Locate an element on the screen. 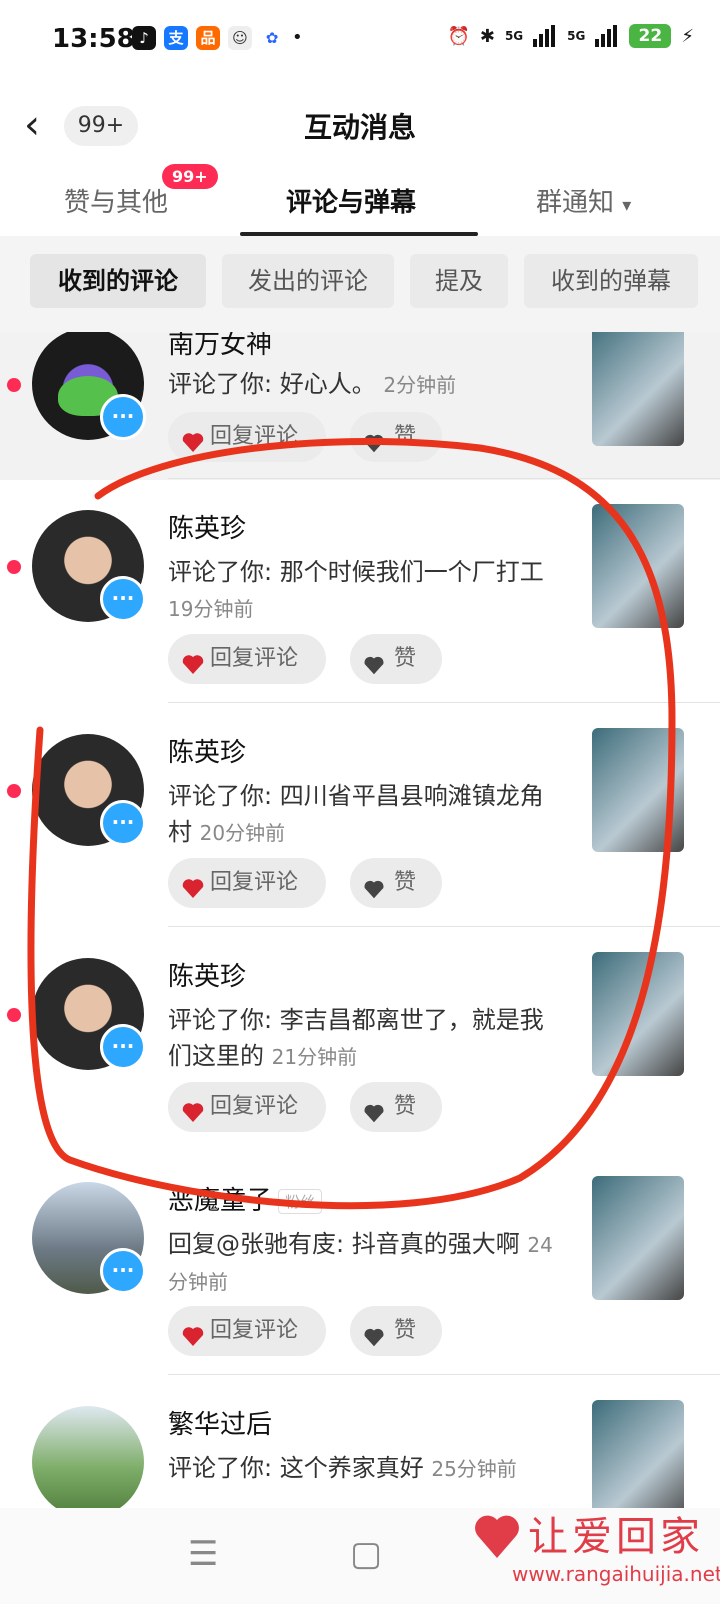  watermark-title: 让爱回家 is located at coordinates (616, 1537).